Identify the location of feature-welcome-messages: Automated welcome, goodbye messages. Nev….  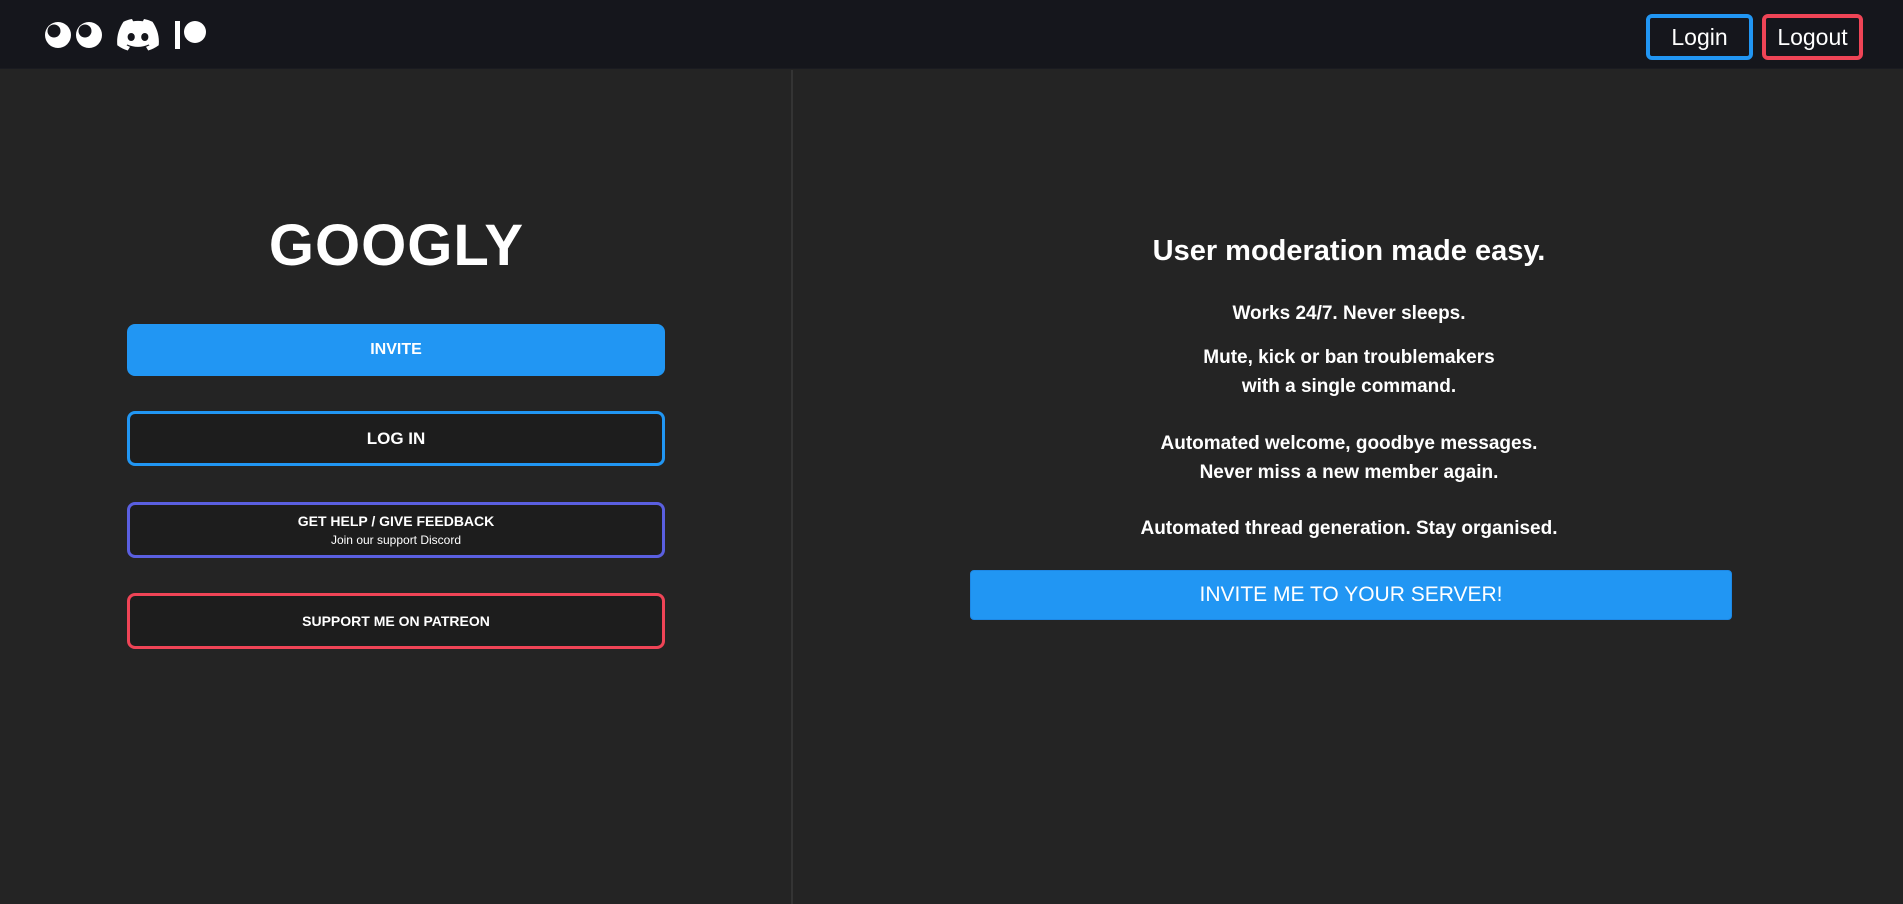
(1349, 458).